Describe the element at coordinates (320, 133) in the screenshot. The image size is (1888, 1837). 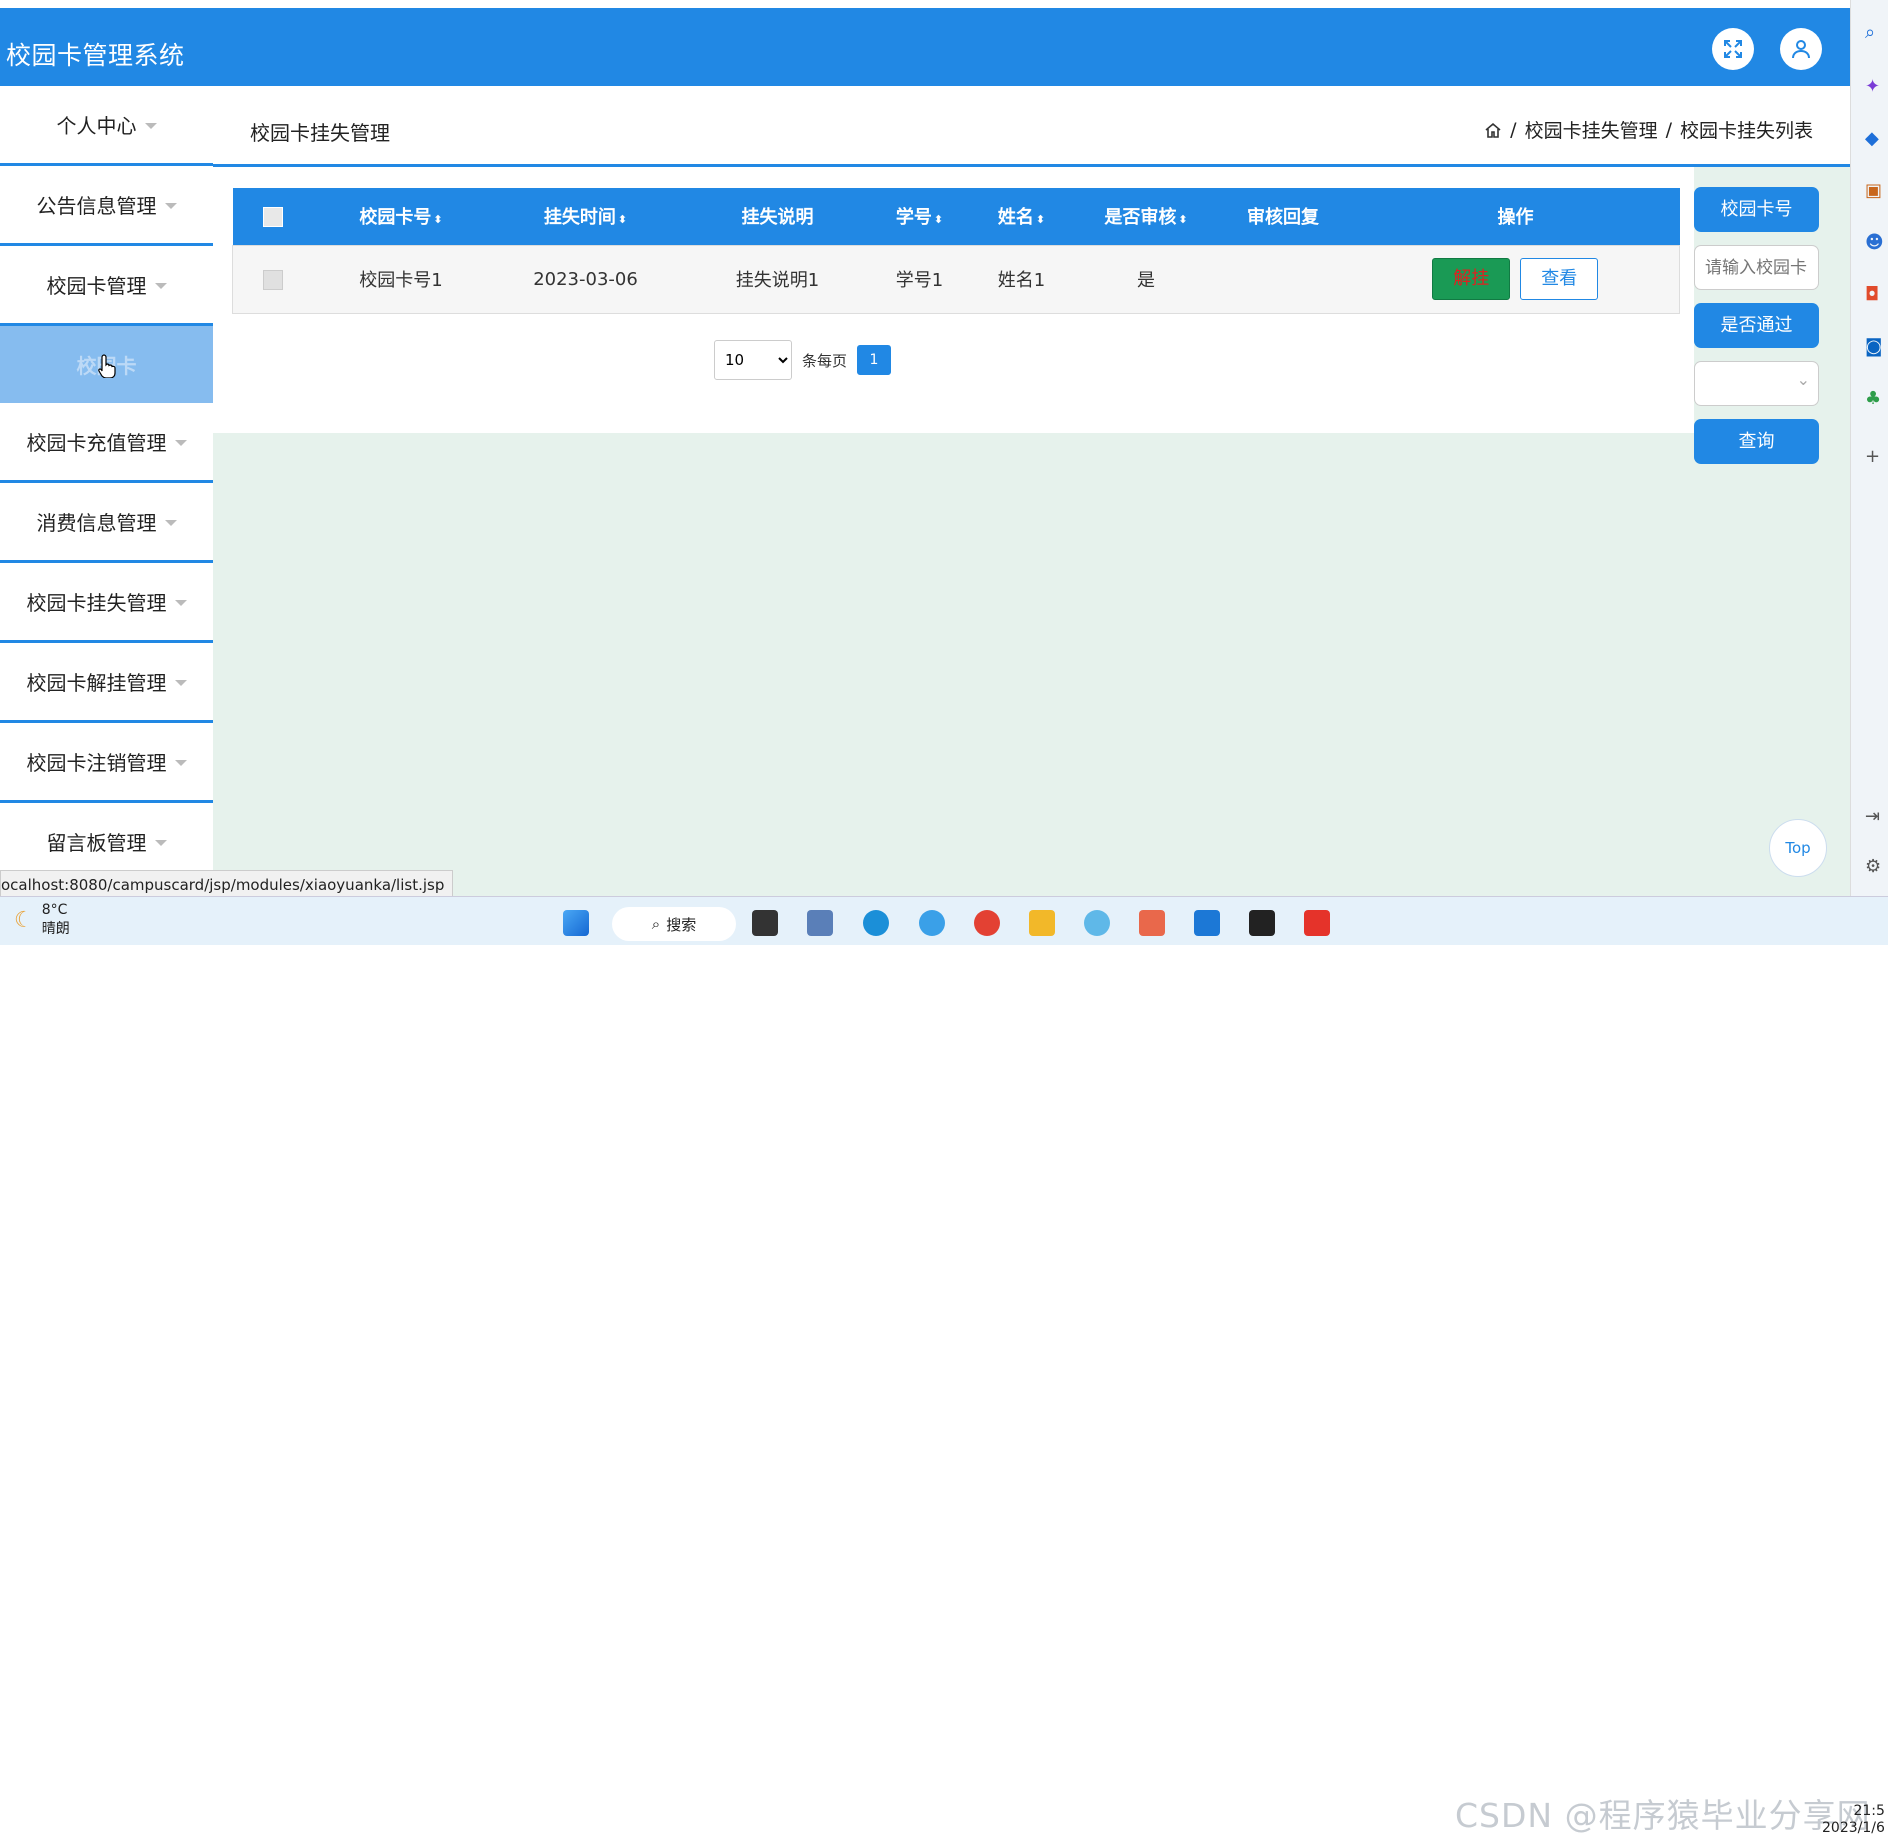
I see `page-title: 校园卡挂失管理` at that location.